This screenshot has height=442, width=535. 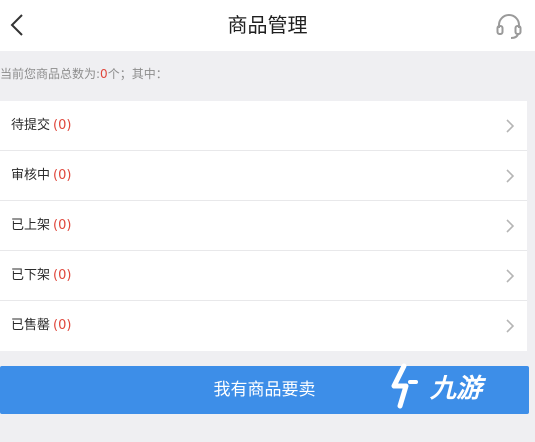 I want to click on top-bar: 商品管理, so click(x=267, y=25).